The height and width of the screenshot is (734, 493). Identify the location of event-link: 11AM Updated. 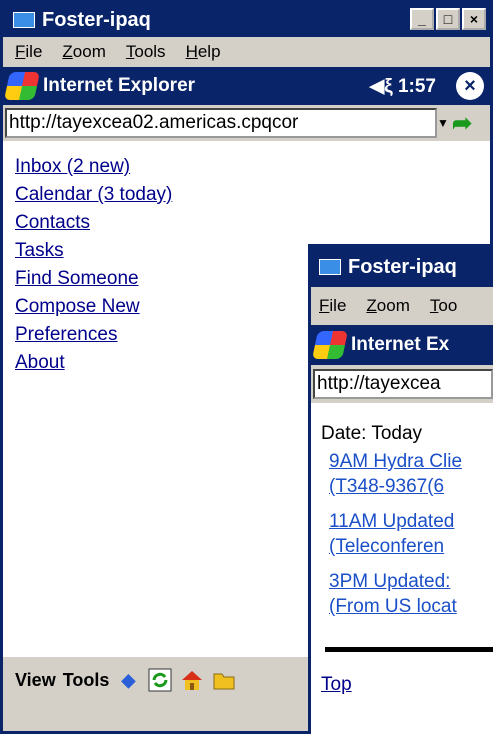
(411, 521).